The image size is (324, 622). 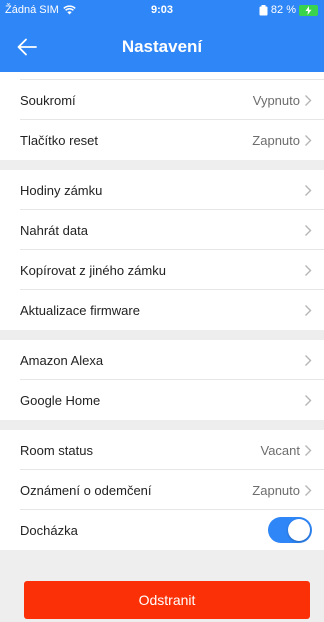 I want to click on row-copy-from-lock: Kopírovat z jiného zámku, so click(x=162, y=270).